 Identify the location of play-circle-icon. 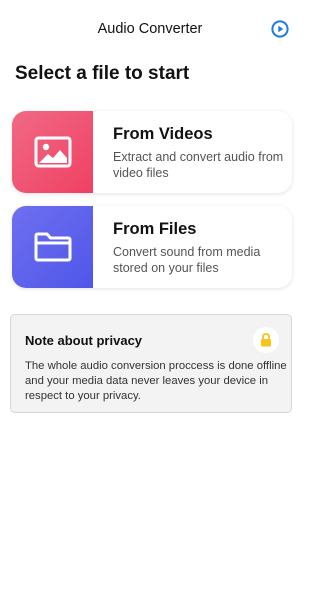
(280, 29).